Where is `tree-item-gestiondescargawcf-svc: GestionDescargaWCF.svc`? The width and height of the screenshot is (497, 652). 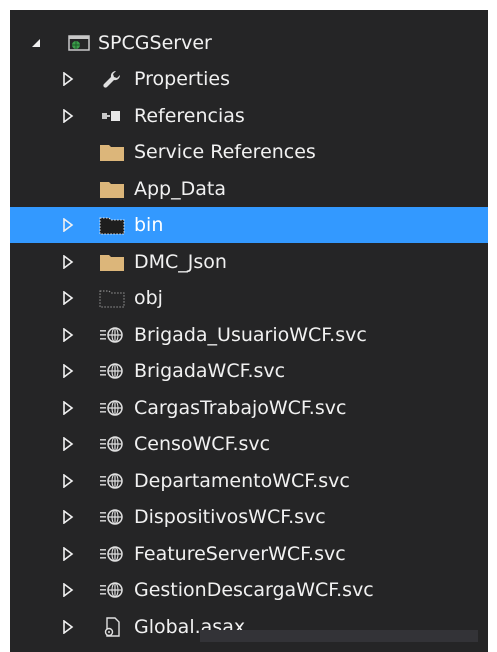
tree-item-gestiondescargawcf-svc: GestionDescargaWCF.svc is located at coordinates (249, 590).